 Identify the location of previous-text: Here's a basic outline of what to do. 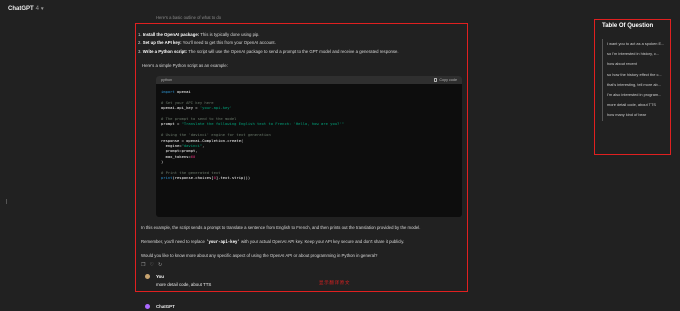
(189, 17).